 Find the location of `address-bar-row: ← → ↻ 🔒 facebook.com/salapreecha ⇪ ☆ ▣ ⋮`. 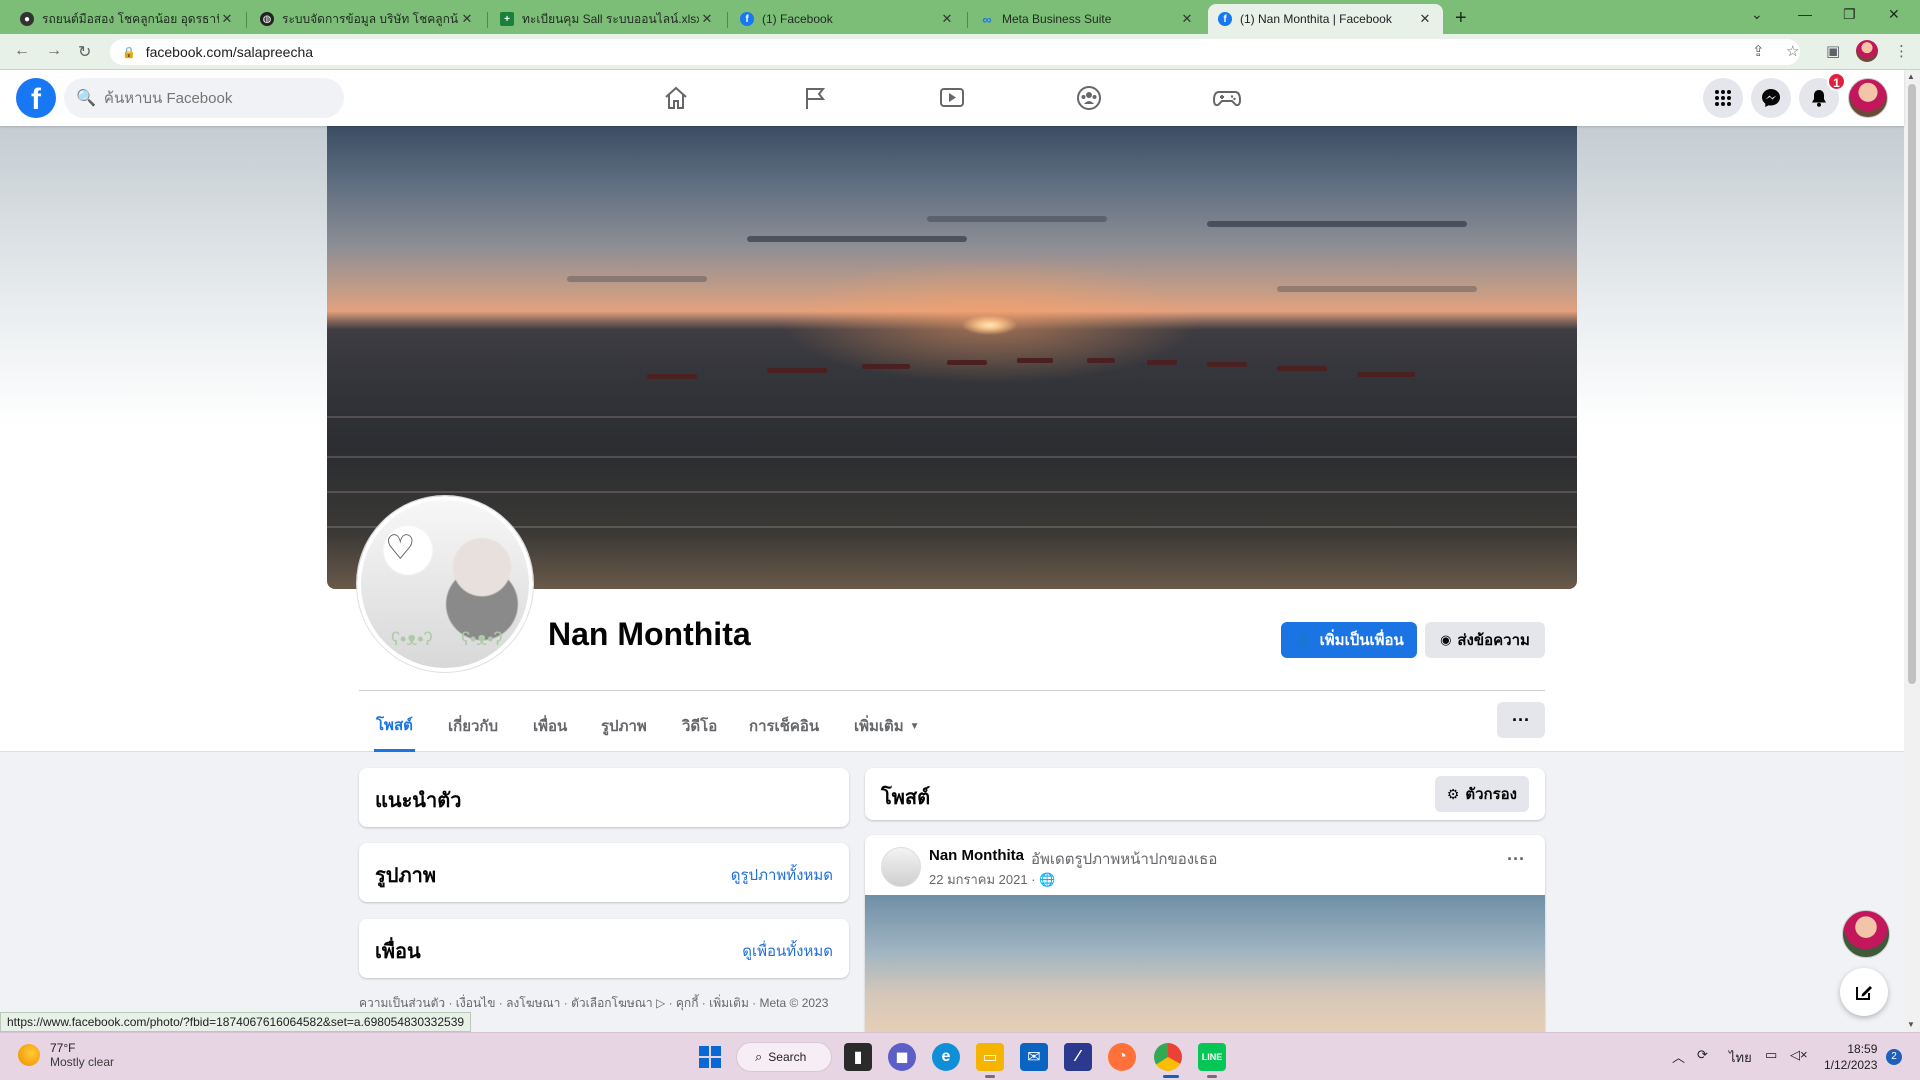

address-bar-row: ← → ↻ 🔒 facebook.com/salapreecha ⇪ ☆ ▣ ⋮ is located at coordinates (960, 52).